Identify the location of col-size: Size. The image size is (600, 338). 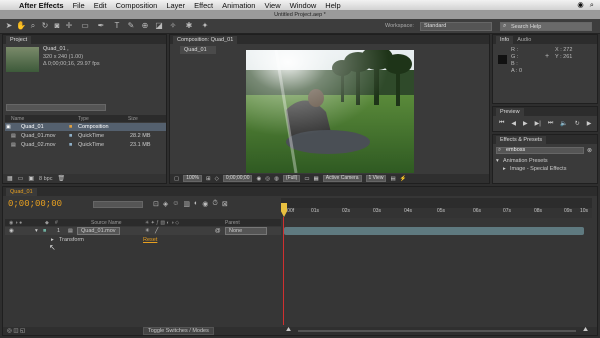
(133, 119).